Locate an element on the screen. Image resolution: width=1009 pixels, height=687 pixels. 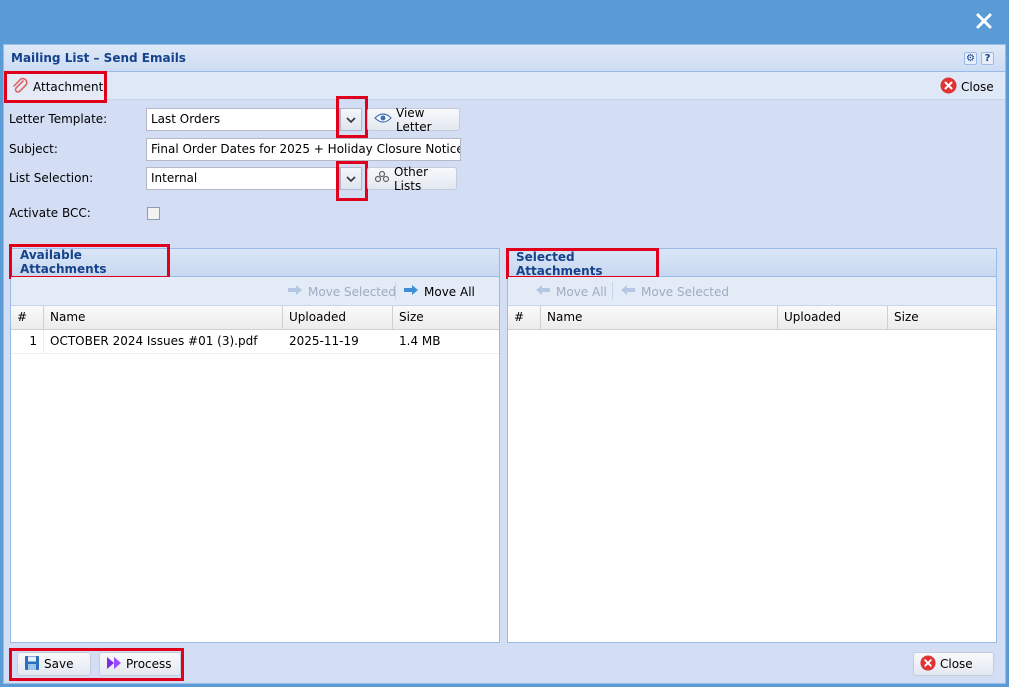
available-panel-title: Available Attachments is located at coordinates (63, 261).